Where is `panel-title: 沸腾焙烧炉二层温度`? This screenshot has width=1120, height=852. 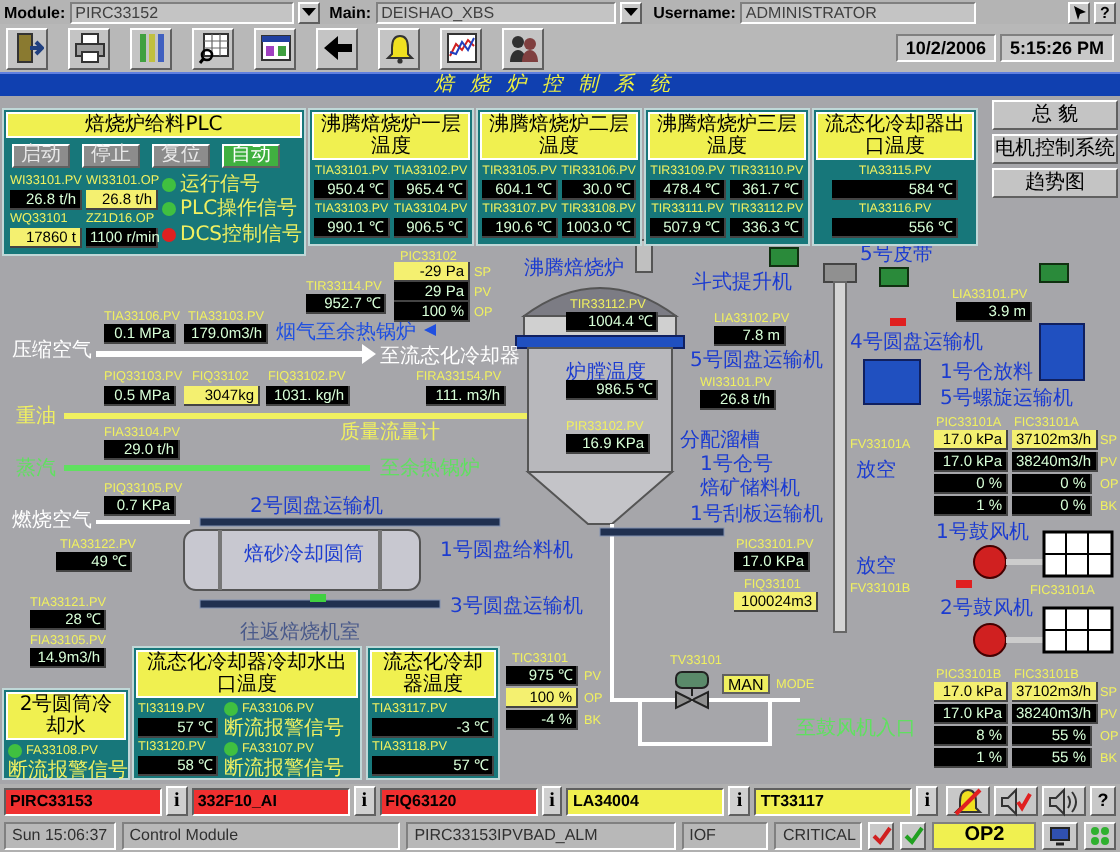
panel-title: 沸腾焙烧炉二层温度 is located at coordinates (559, 136).